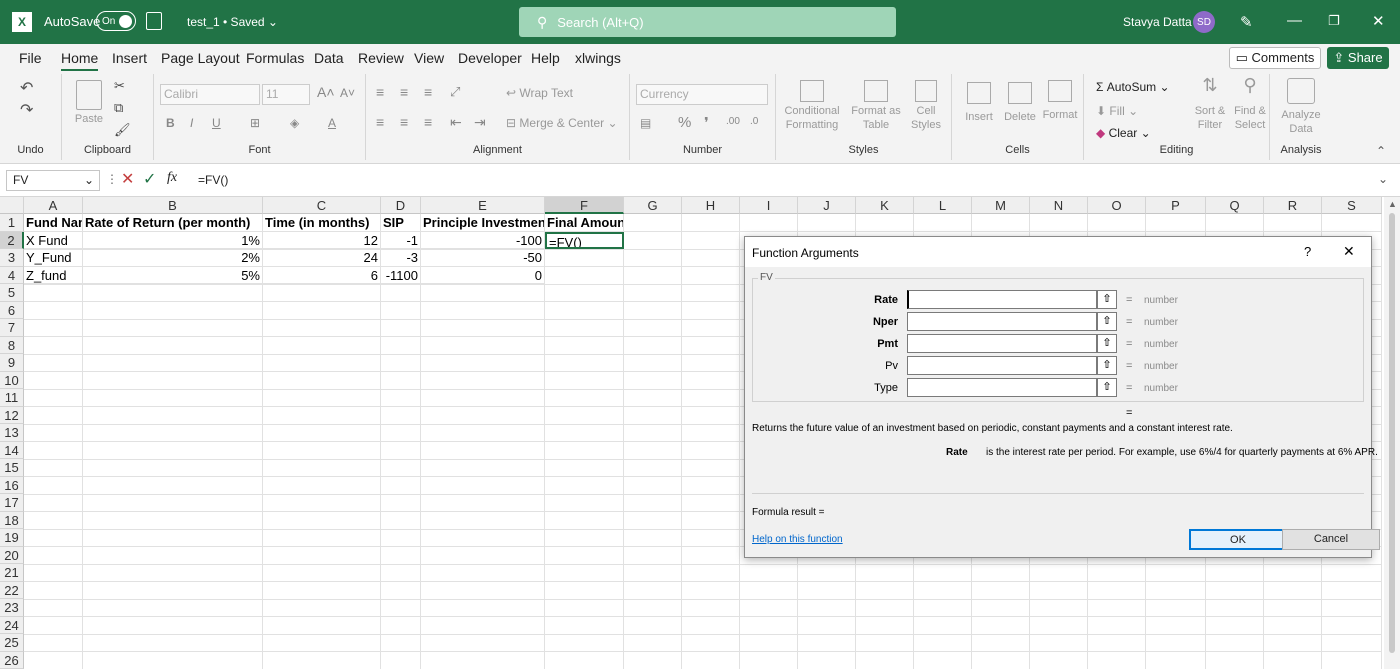 The width and height of the screenshot is (1400, 669). Describe the element at coordinates (1117, 205) in the screenshot. I see `col-header-o: O` at that location.